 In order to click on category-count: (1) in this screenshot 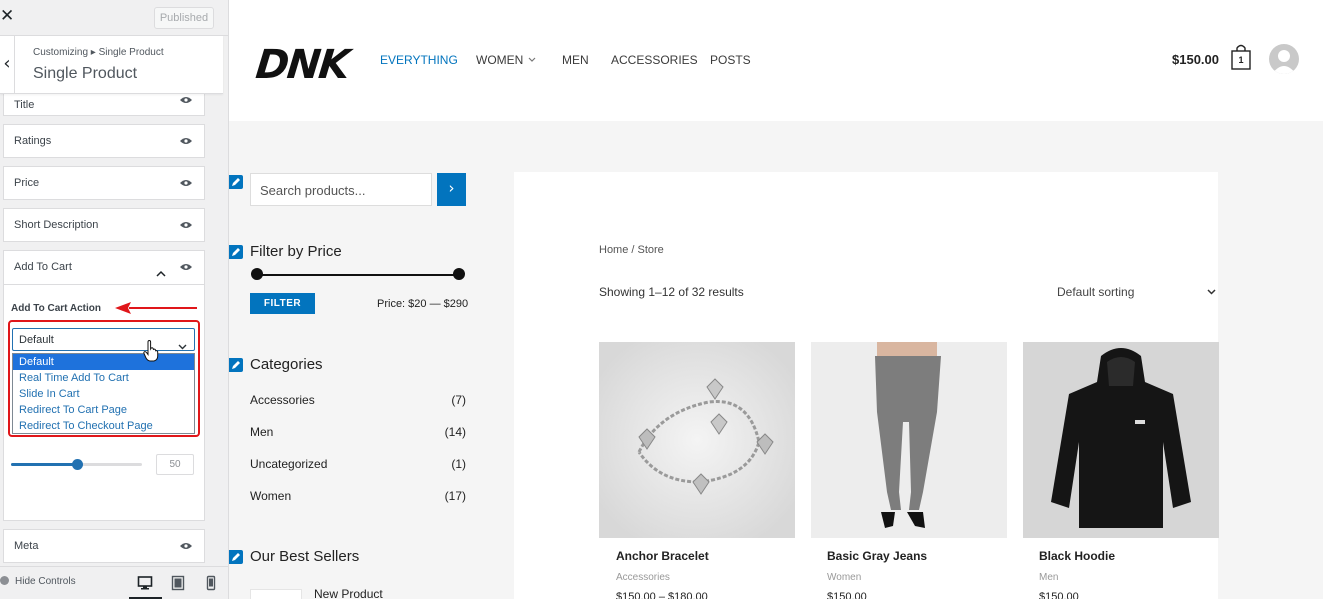, I will do `click(458, 464)`.